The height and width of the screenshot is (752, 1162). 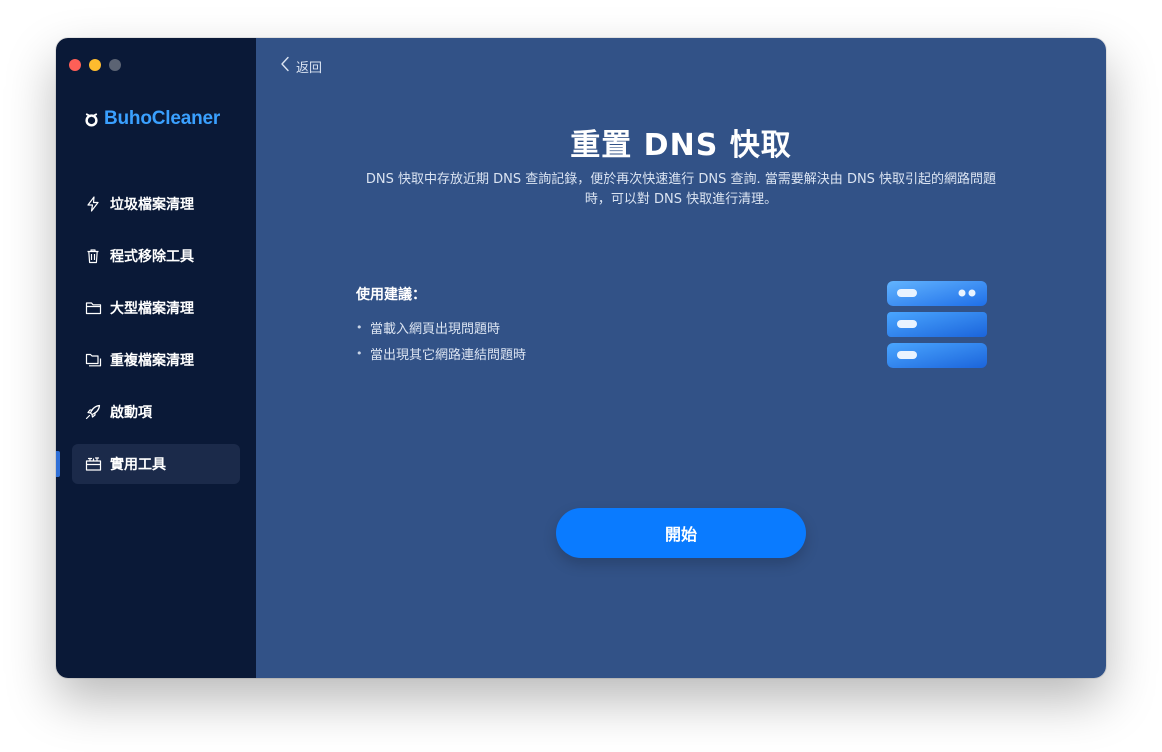 I want to click on start-button: 開始, so click(x=681, y=533).